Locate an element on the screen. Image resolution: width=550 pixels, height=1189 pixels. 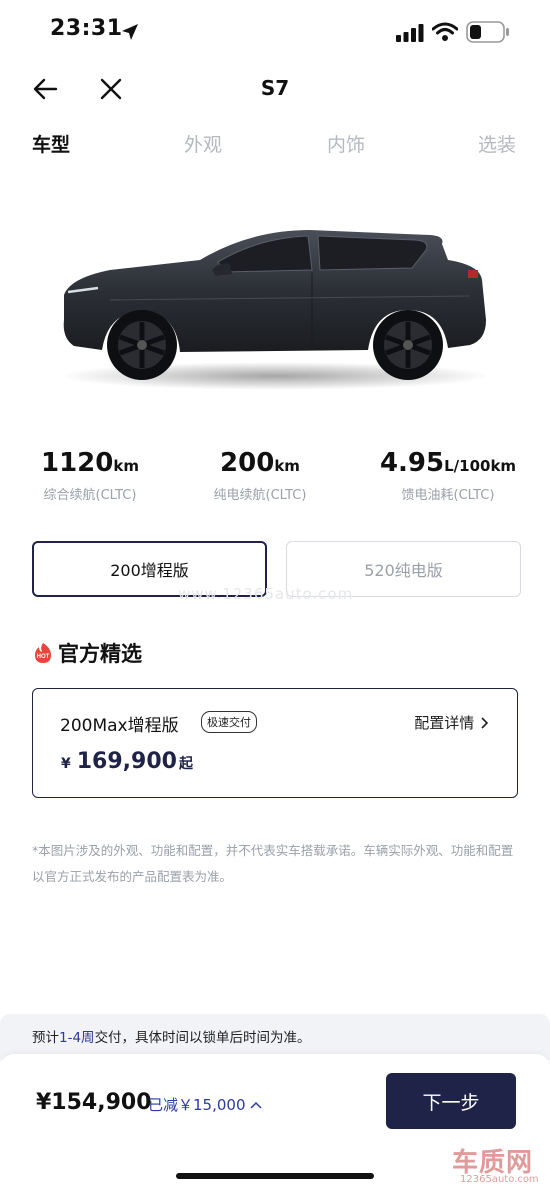
next-step-button: 下一步 is located at coordinates (451, 1101).